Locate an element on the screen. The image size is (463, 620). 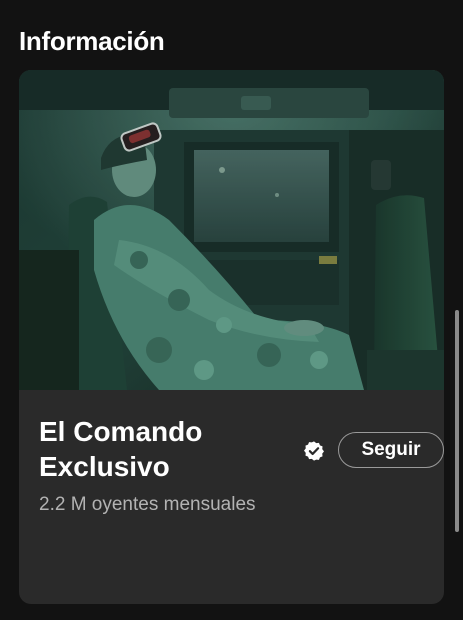
follow-button: Seguir is located at coordinates (391, 450).